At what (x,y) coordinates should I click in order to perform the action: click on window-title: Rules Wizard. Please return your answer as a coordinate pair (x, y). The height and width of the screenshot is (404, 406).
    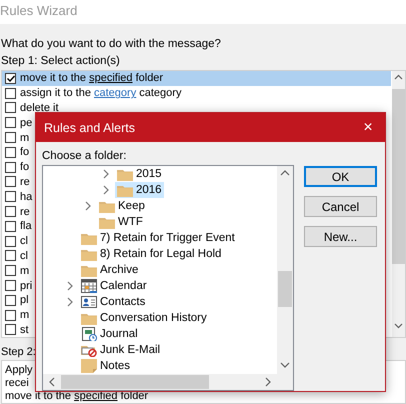
    Looking at the image, I should click on (39, 10).